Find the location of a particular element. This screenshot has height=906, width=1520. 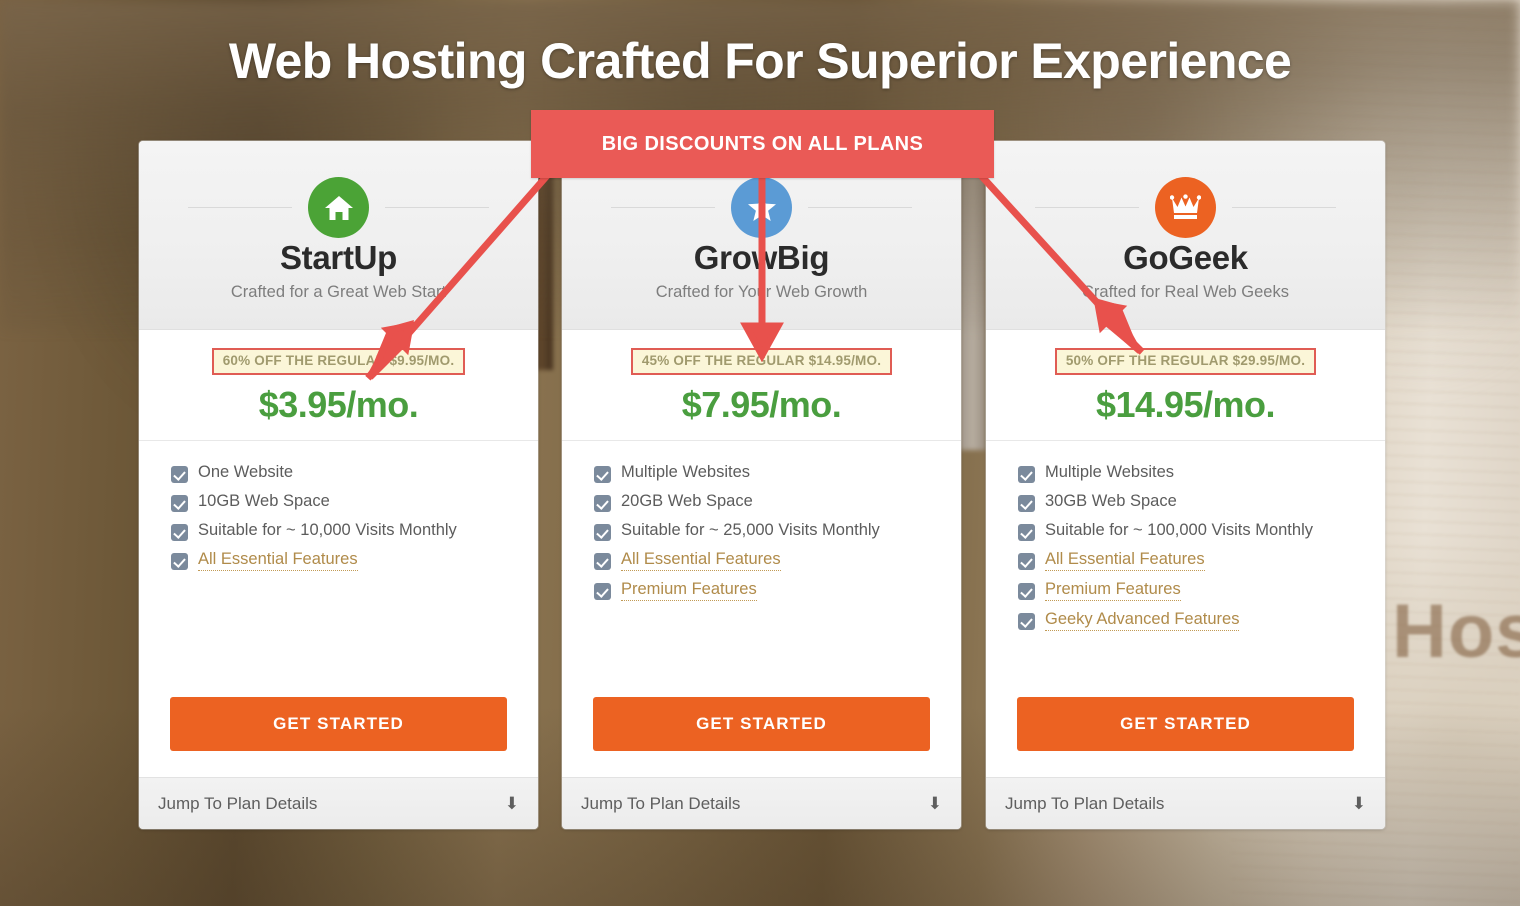

plan-price: $7.95/mo. is located at coordinates (761, 404).